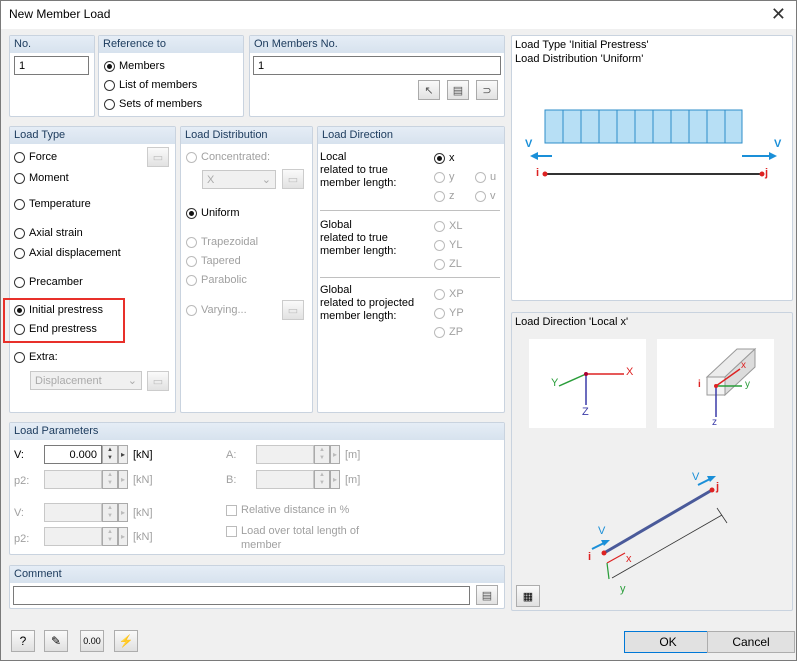 This screenshot has width=797, height=661. Describe the element at coordinates (110, 475) in the screenshot. I see `spin-up-icon: ▲` at that location.